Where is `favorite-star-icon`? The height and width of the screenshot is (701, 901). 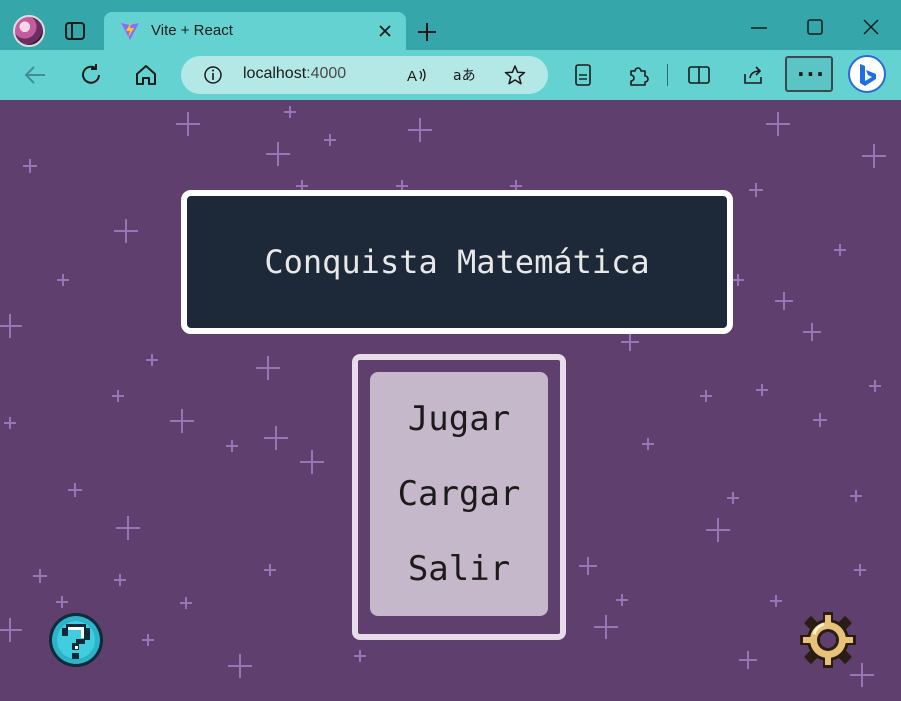
favorite-star-icon is located at coordinates (515, 75).